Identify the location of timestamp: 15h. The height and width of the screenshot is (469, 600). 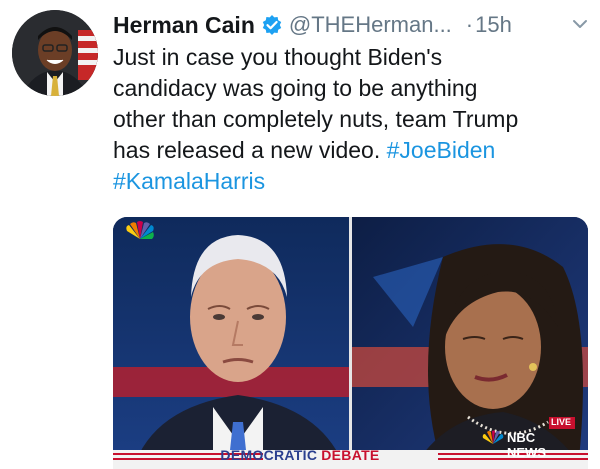
(493, 25).